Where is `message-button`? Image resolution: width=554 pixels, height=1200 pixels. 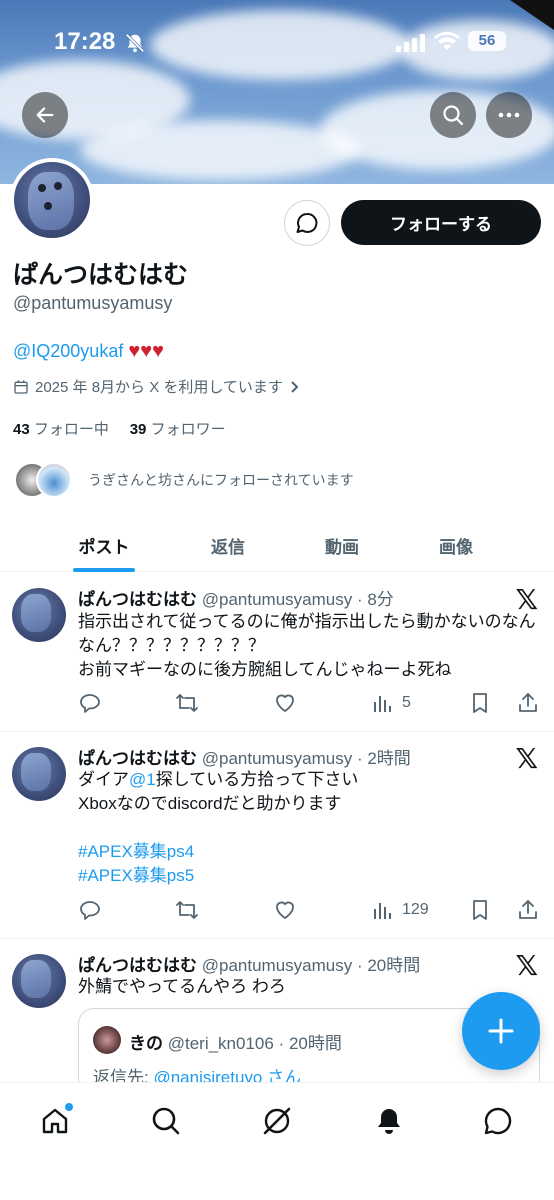
message-button is located at coordinates (307, 223).